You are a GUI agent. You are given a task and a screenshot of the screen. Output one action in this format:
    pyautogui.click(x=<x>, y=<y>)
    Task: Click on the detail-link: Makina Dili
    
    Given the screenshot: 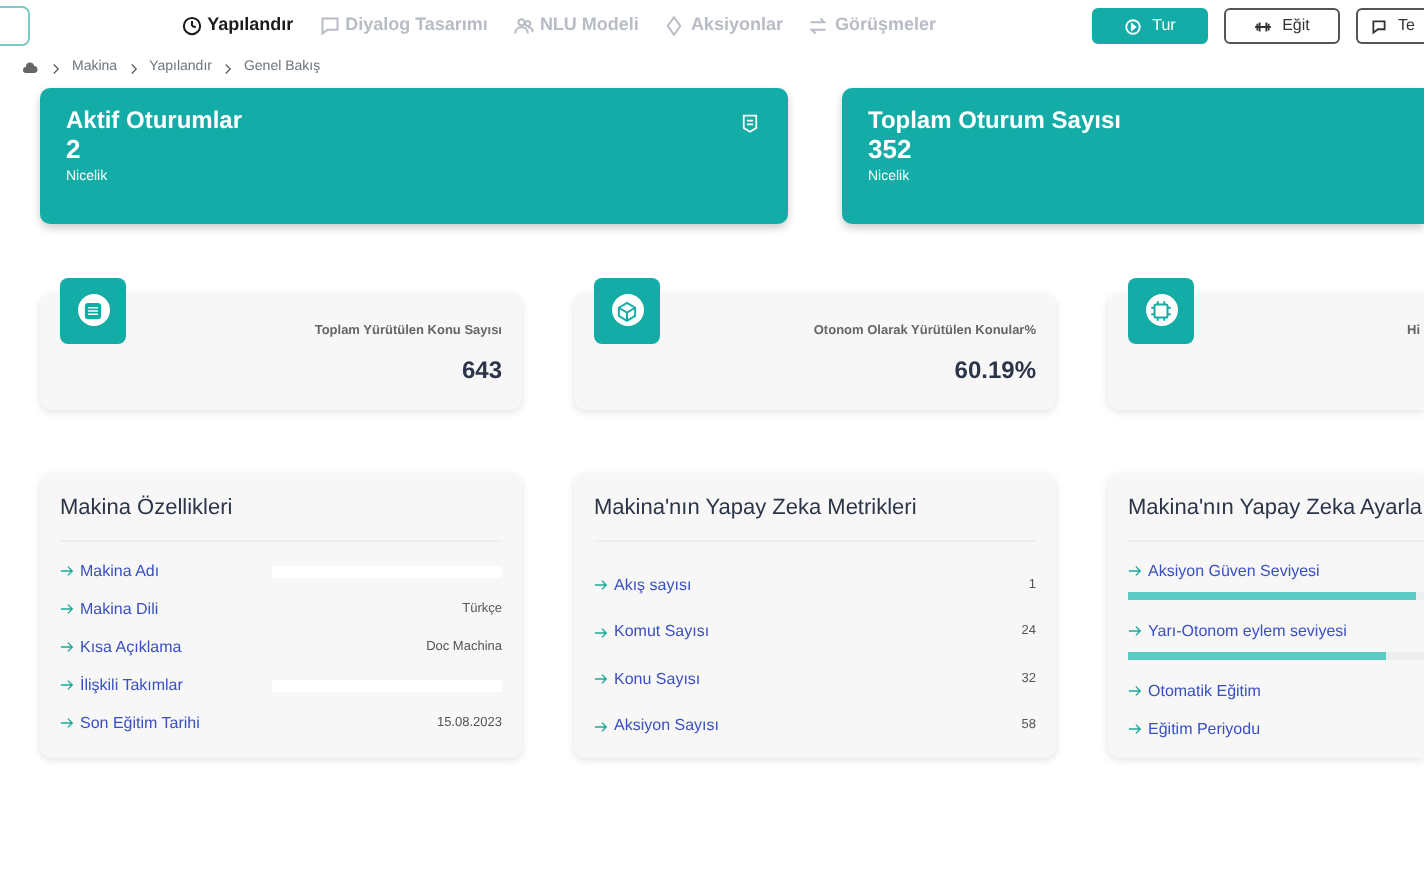 What is the action you would take?
    pyautogui.click(x=109, y=609)
    